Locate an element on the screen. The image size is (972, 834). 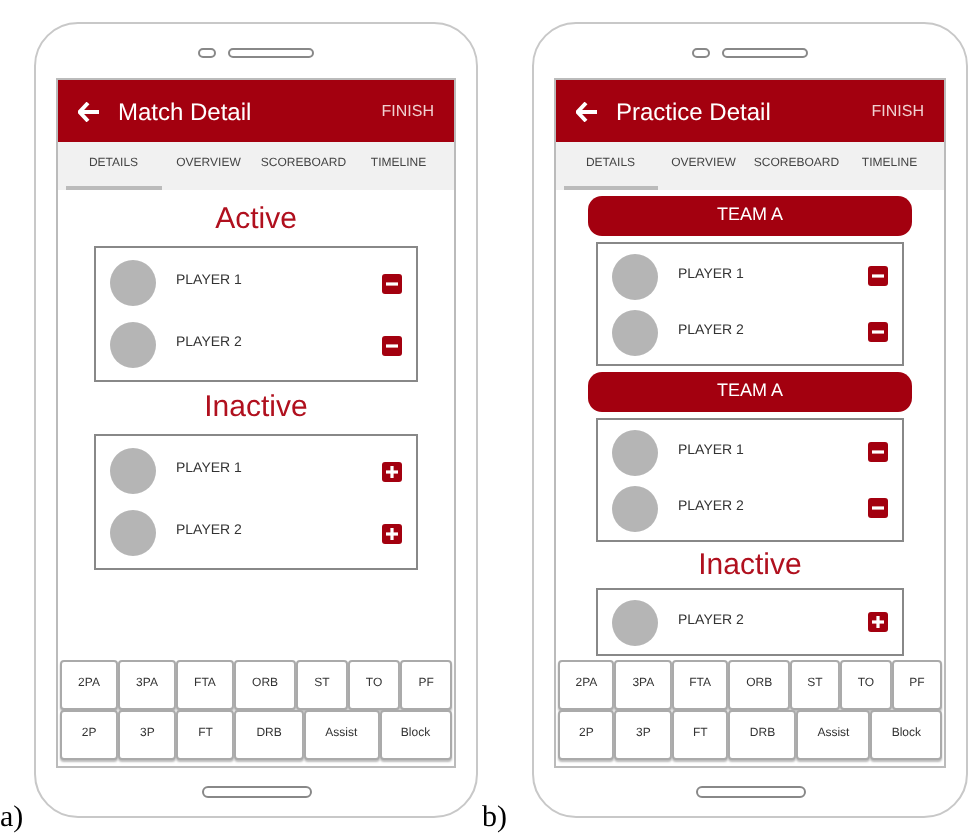
figure-caption: b) is located at coordinates (494, 819).